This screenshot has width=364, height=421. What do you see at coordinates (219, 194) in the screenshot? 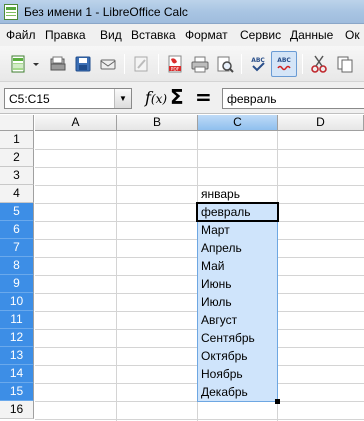
I see `cell-c4: январь` at bounding box center [219, 194].